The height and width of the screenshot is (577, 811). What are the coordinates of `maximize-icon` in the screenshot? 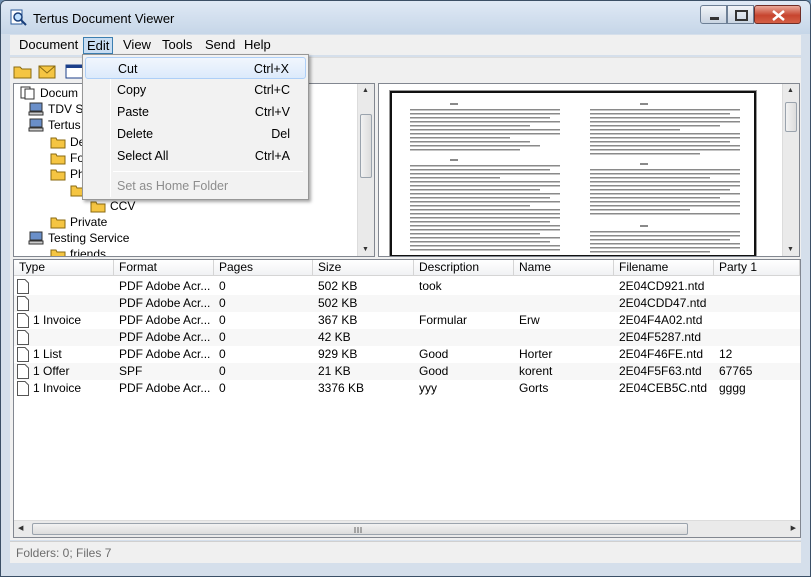 It's located at (741, 15).